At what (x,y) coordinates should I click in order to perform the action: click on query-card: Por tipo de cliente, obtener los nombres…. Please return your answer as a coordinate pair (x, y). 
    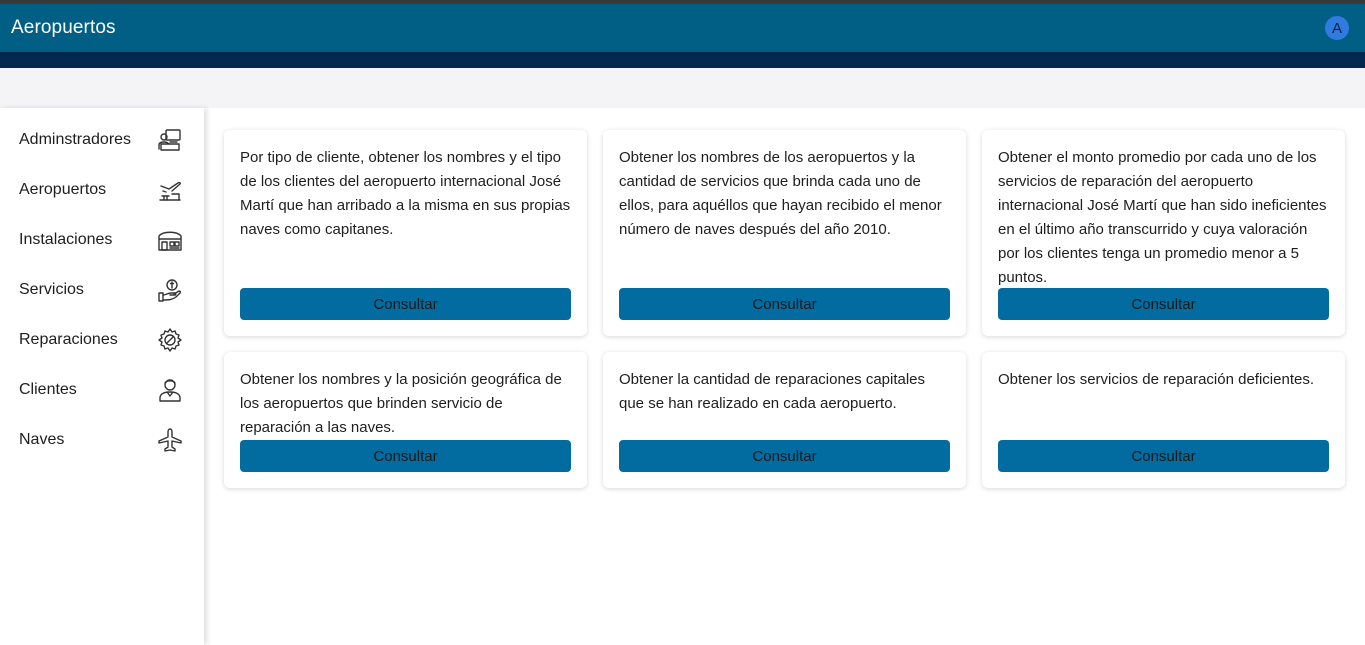
    Looking at the image, I should click on (405, 233).